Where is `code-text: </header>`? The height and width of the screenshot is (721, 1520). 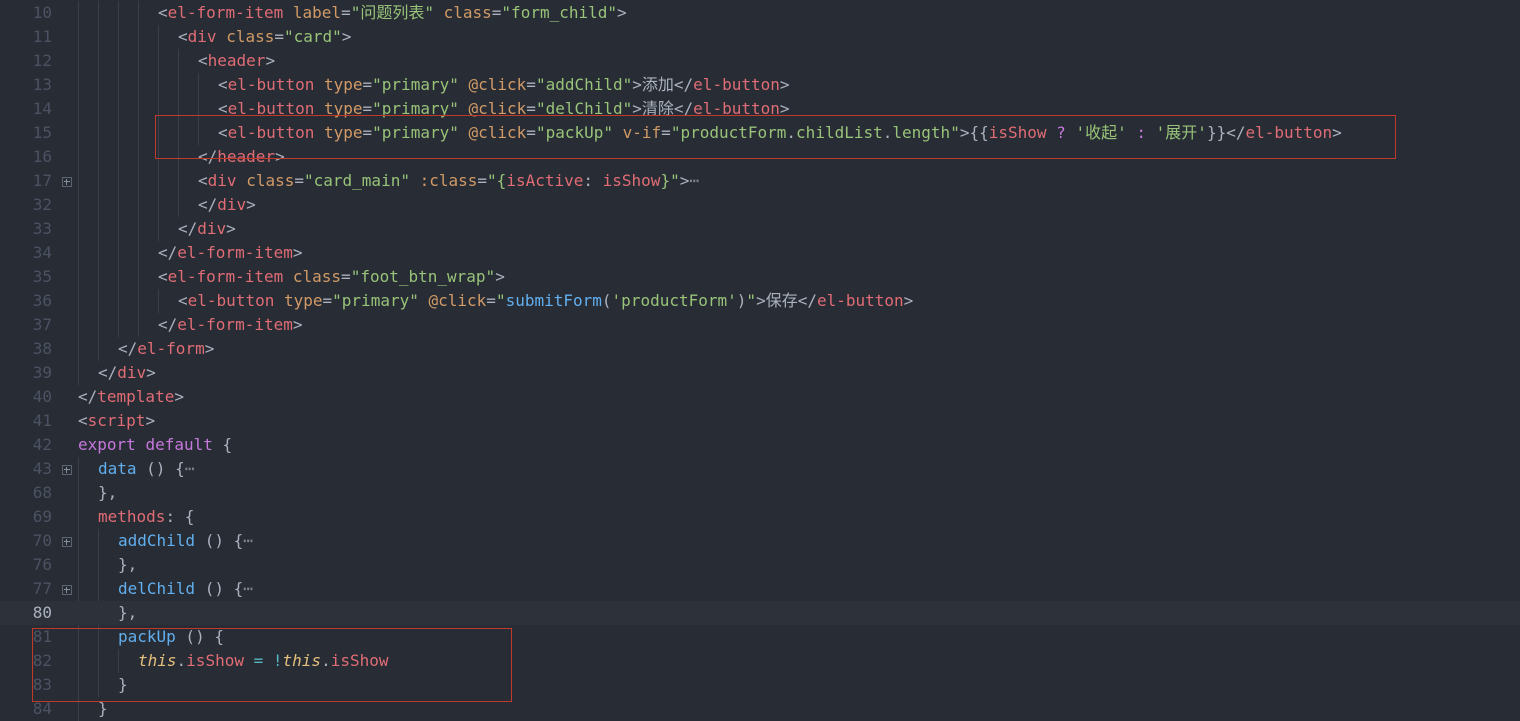
code-text: </header> is located at coordinates (241, 157).